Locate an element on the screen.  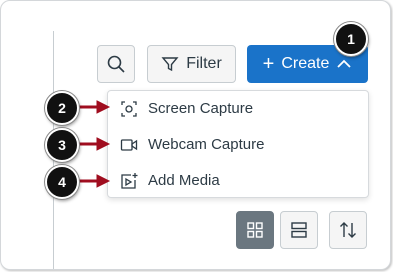
menu-item-label: Webcam Capture is located at coordinates (206, 144).